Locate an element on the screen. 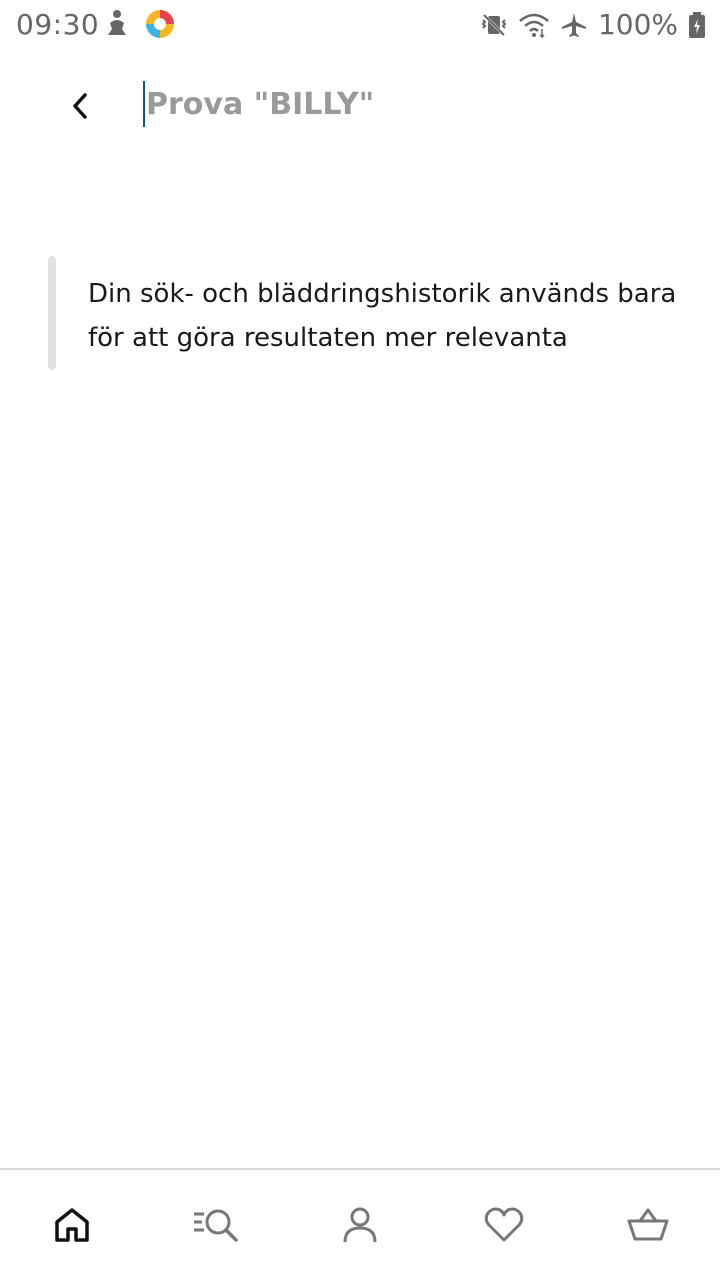 The height and width of the screenshot is (1280, 720). vibrate-icon is located at coordinates (494, 25).